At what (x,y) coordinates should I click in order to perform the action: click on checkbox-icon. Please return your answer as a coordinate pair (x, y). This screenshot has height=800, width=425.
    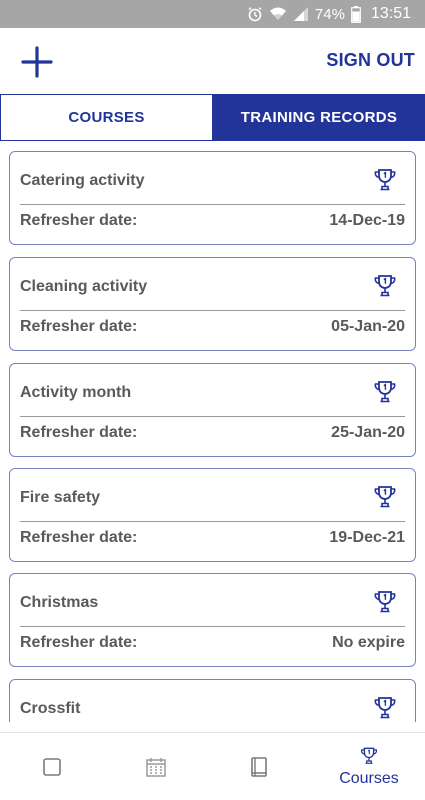
    Looking at the image, I should click on (52, 767).